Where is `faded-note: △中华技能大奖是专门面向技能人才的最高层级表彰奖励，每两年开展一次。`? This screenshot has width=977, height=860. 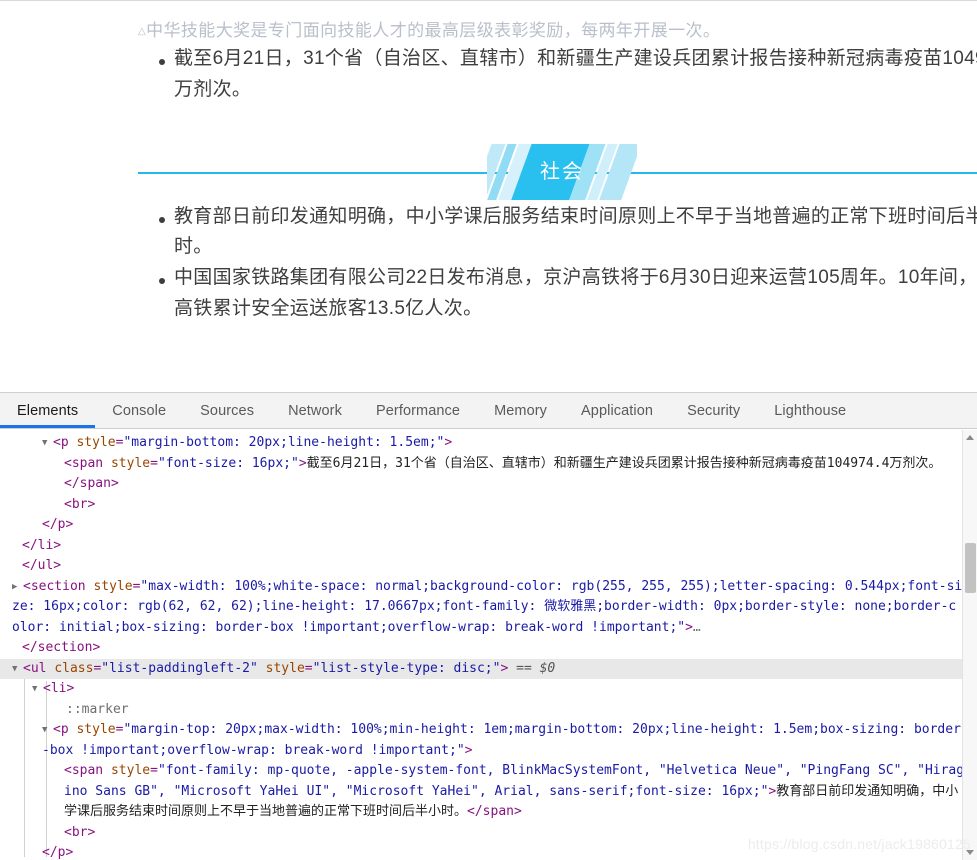
faded-note: △中华技能大奖是专门面向技能人才的最高层级表彰奖励，每两年开展一次。 is located at coordinates (488, 22).